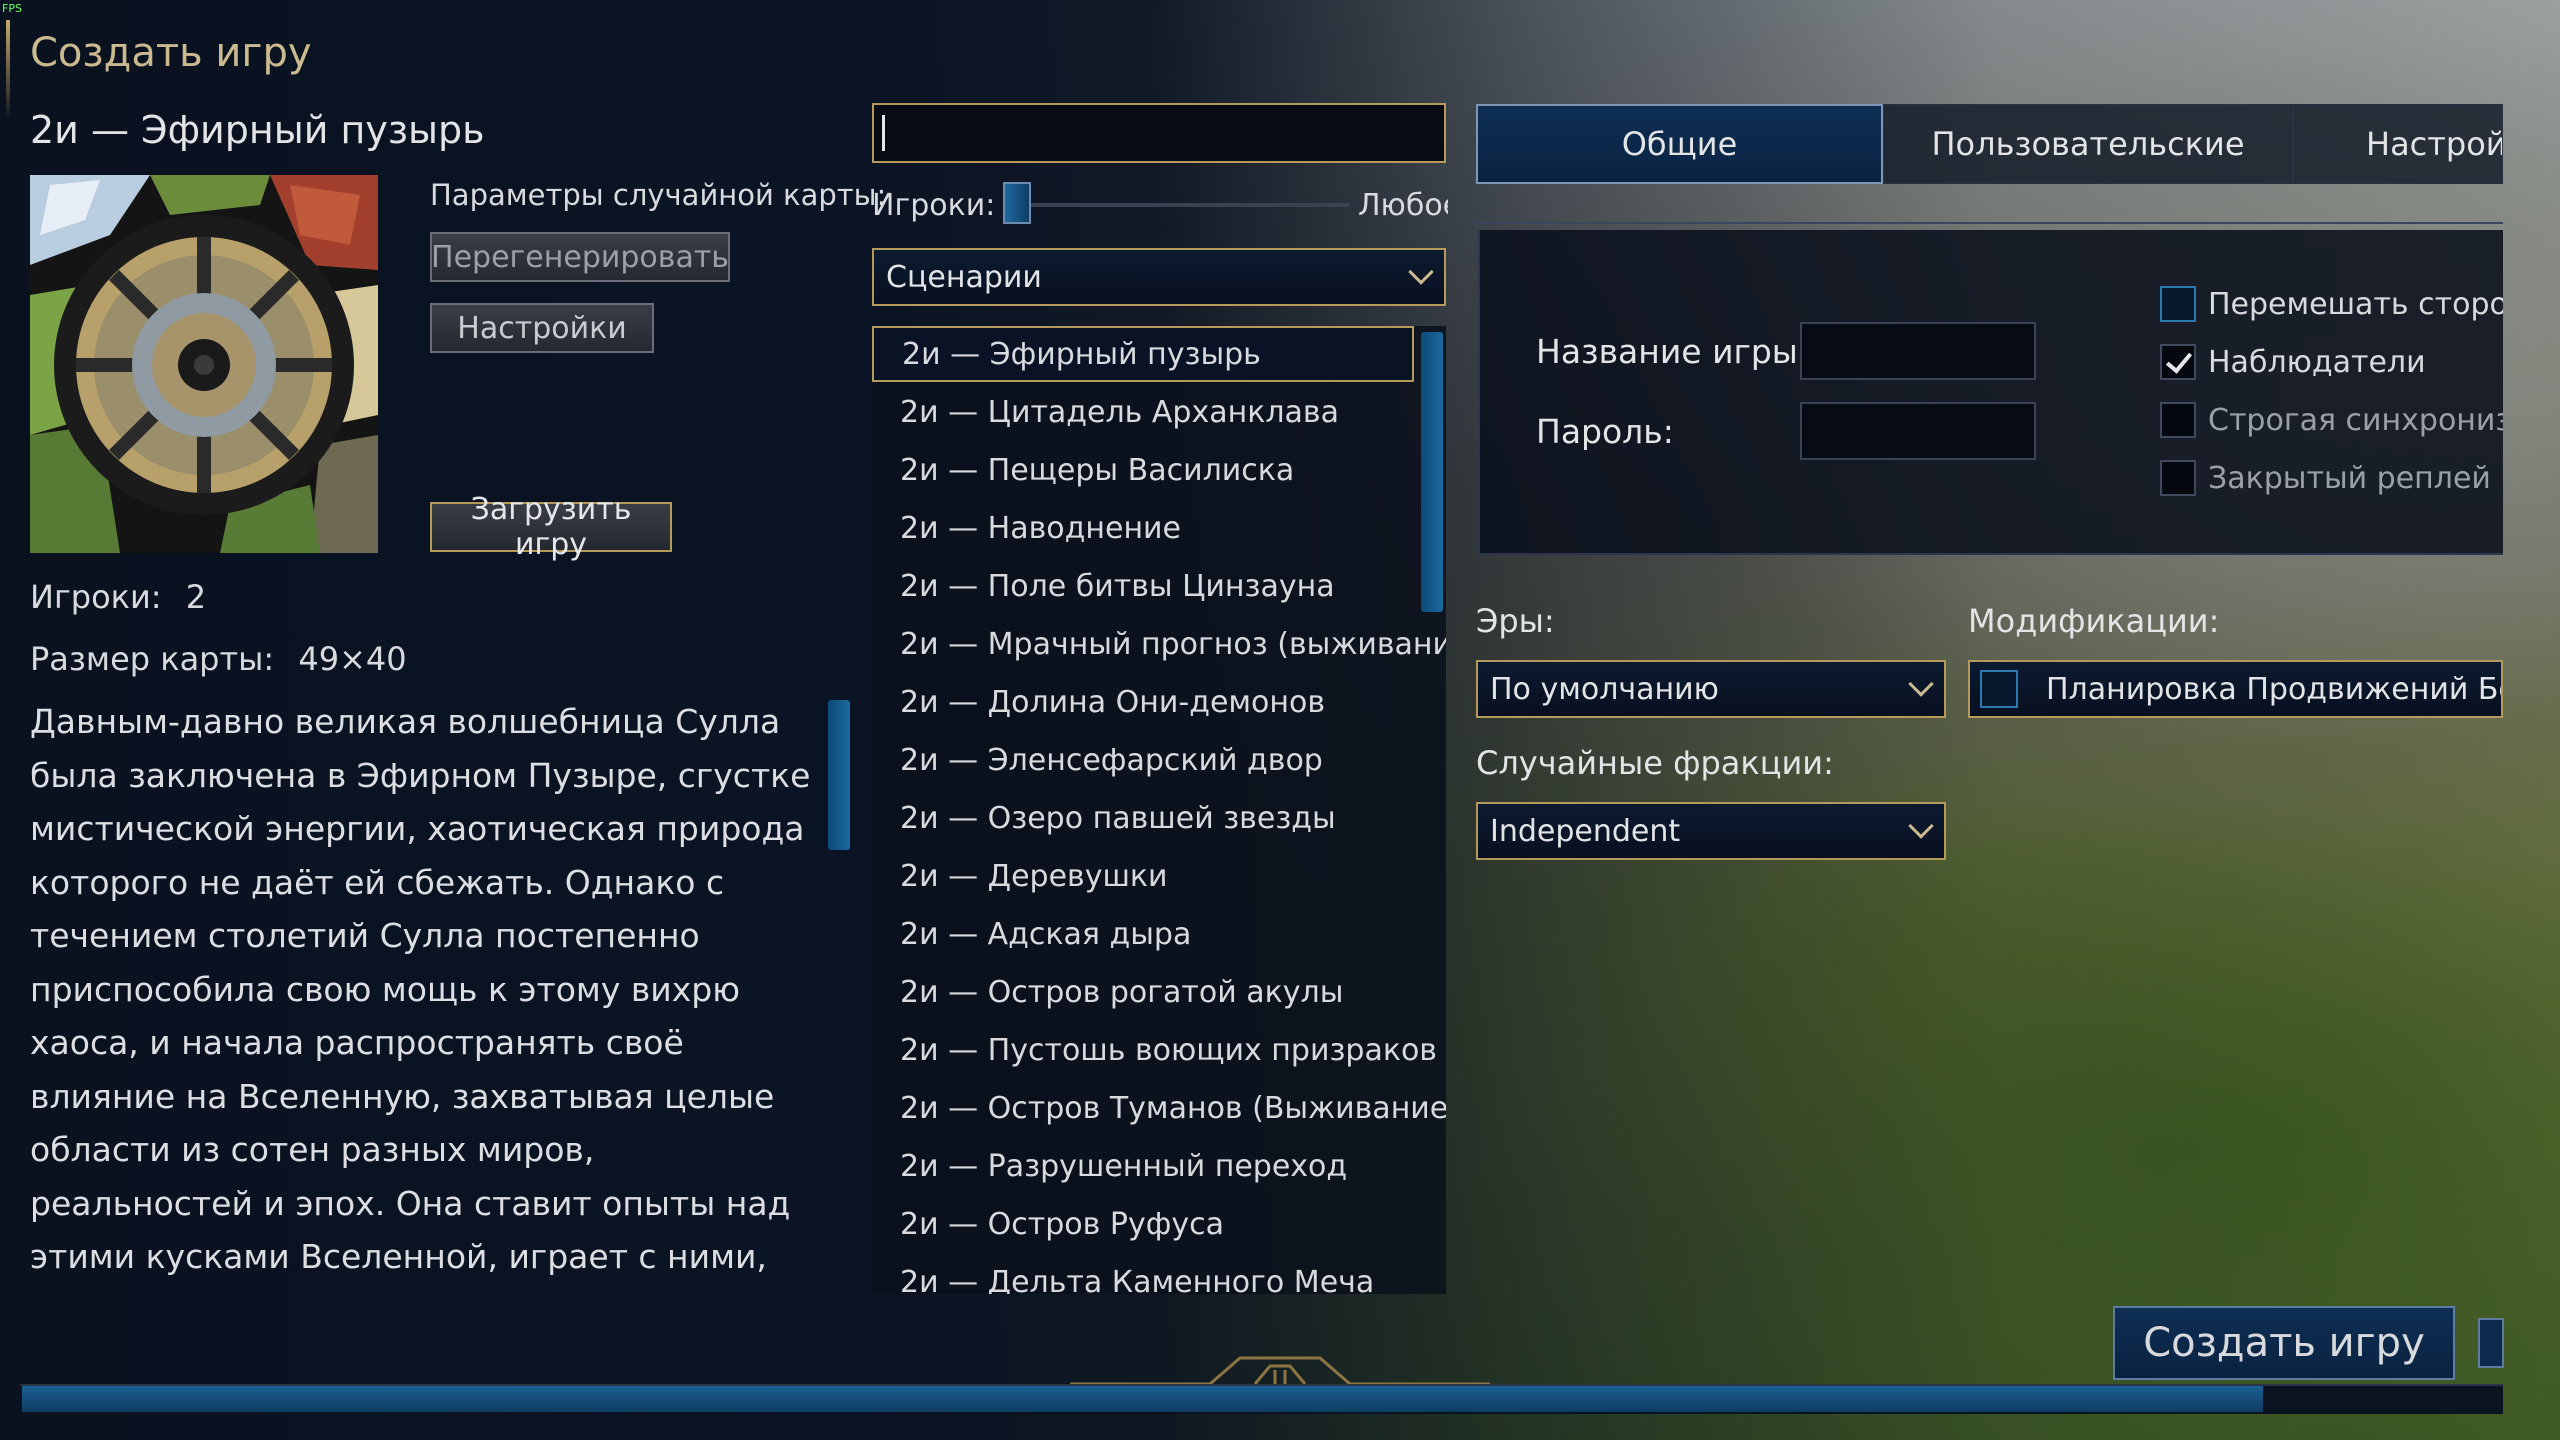 The image size is (2560, 1440). I want to click on map-list-item: 2и — Остров Руфуса, so click(1143, 1224).